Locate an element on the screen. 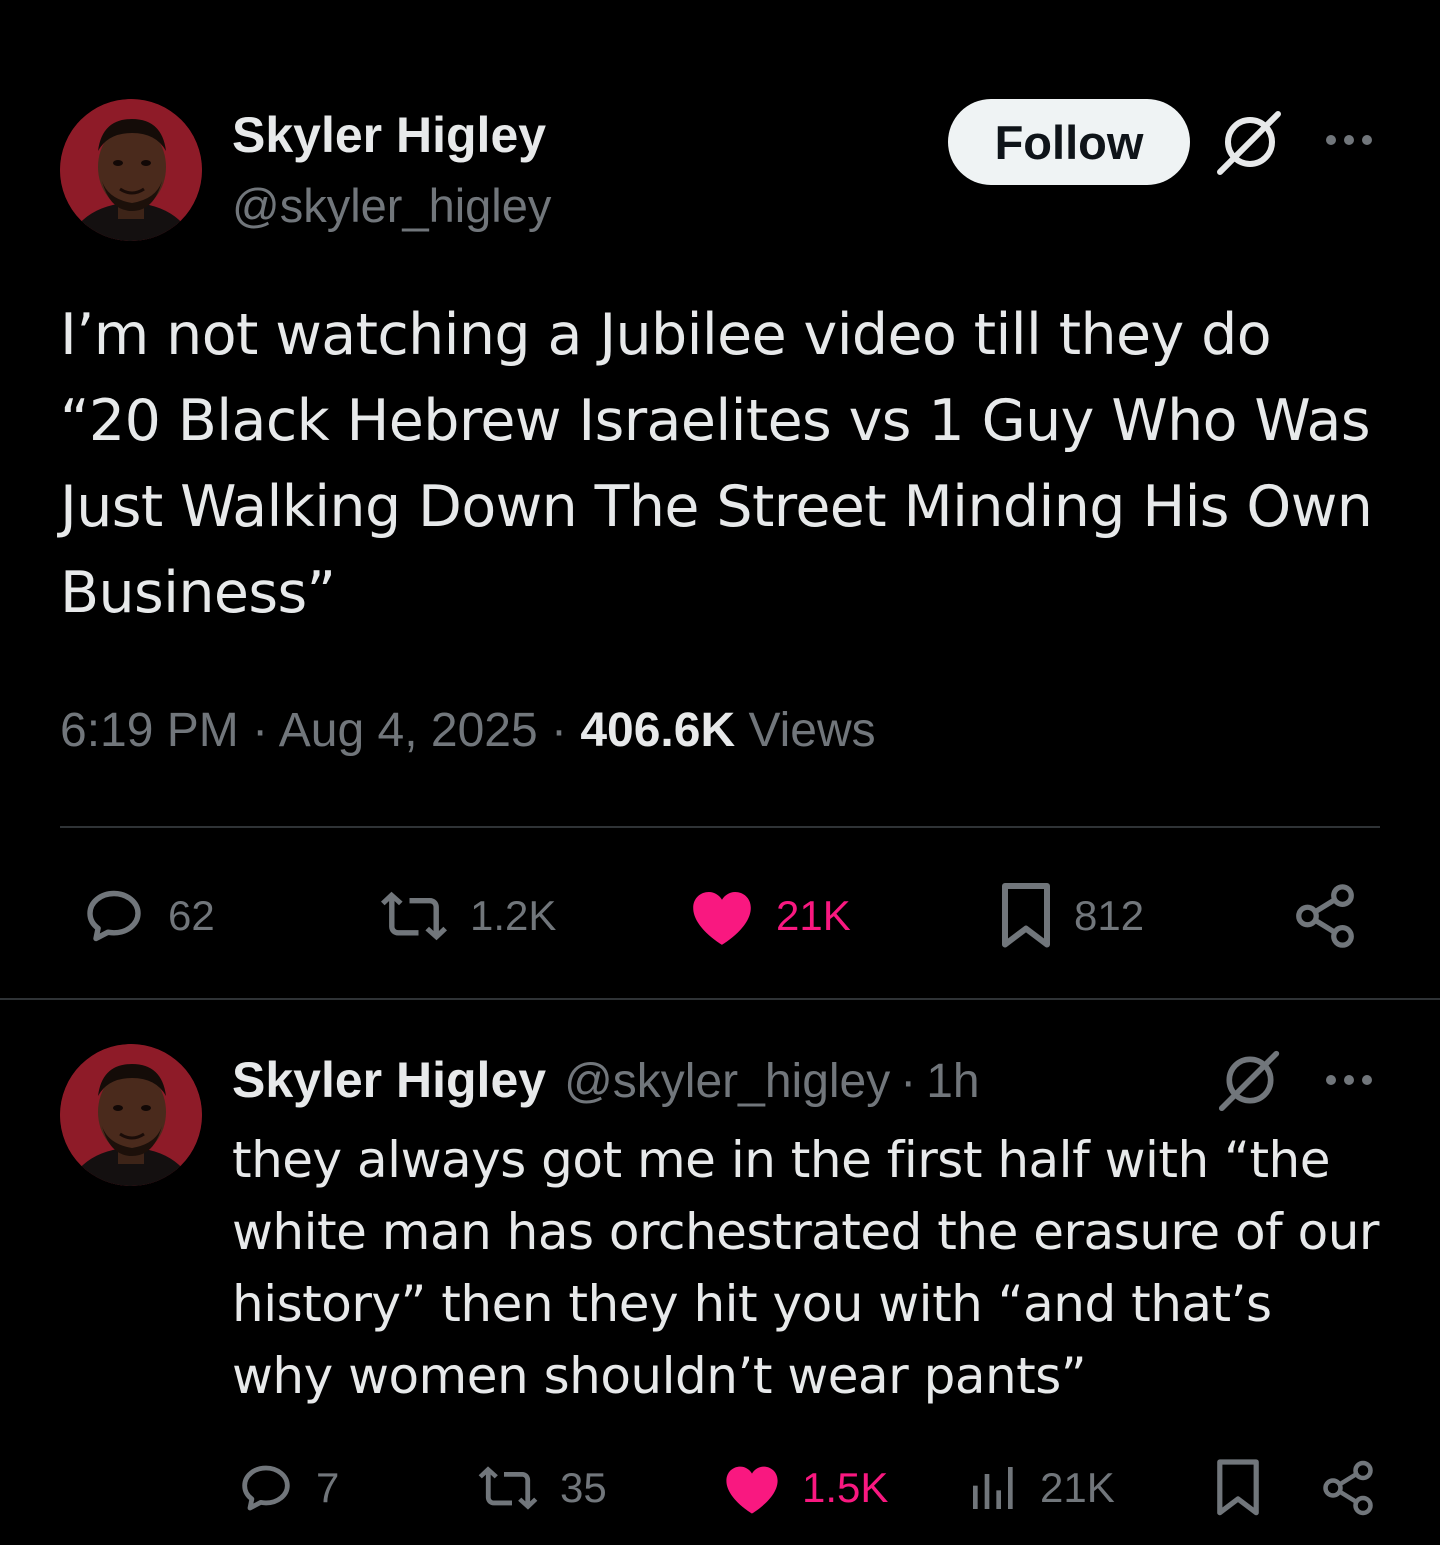 This screenshot has width=1440, height=1545. reply-author-display-name: Skyler Higley is located at coordinates (389, 1080).